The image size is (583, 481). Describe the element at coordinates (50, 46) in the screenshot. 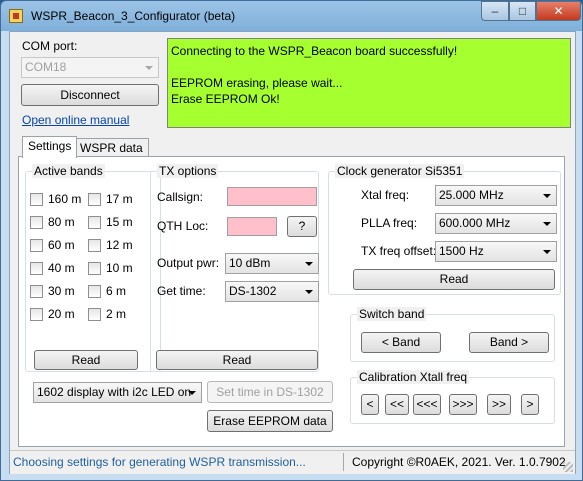

I see `com-port-label: COM port:` at that location.